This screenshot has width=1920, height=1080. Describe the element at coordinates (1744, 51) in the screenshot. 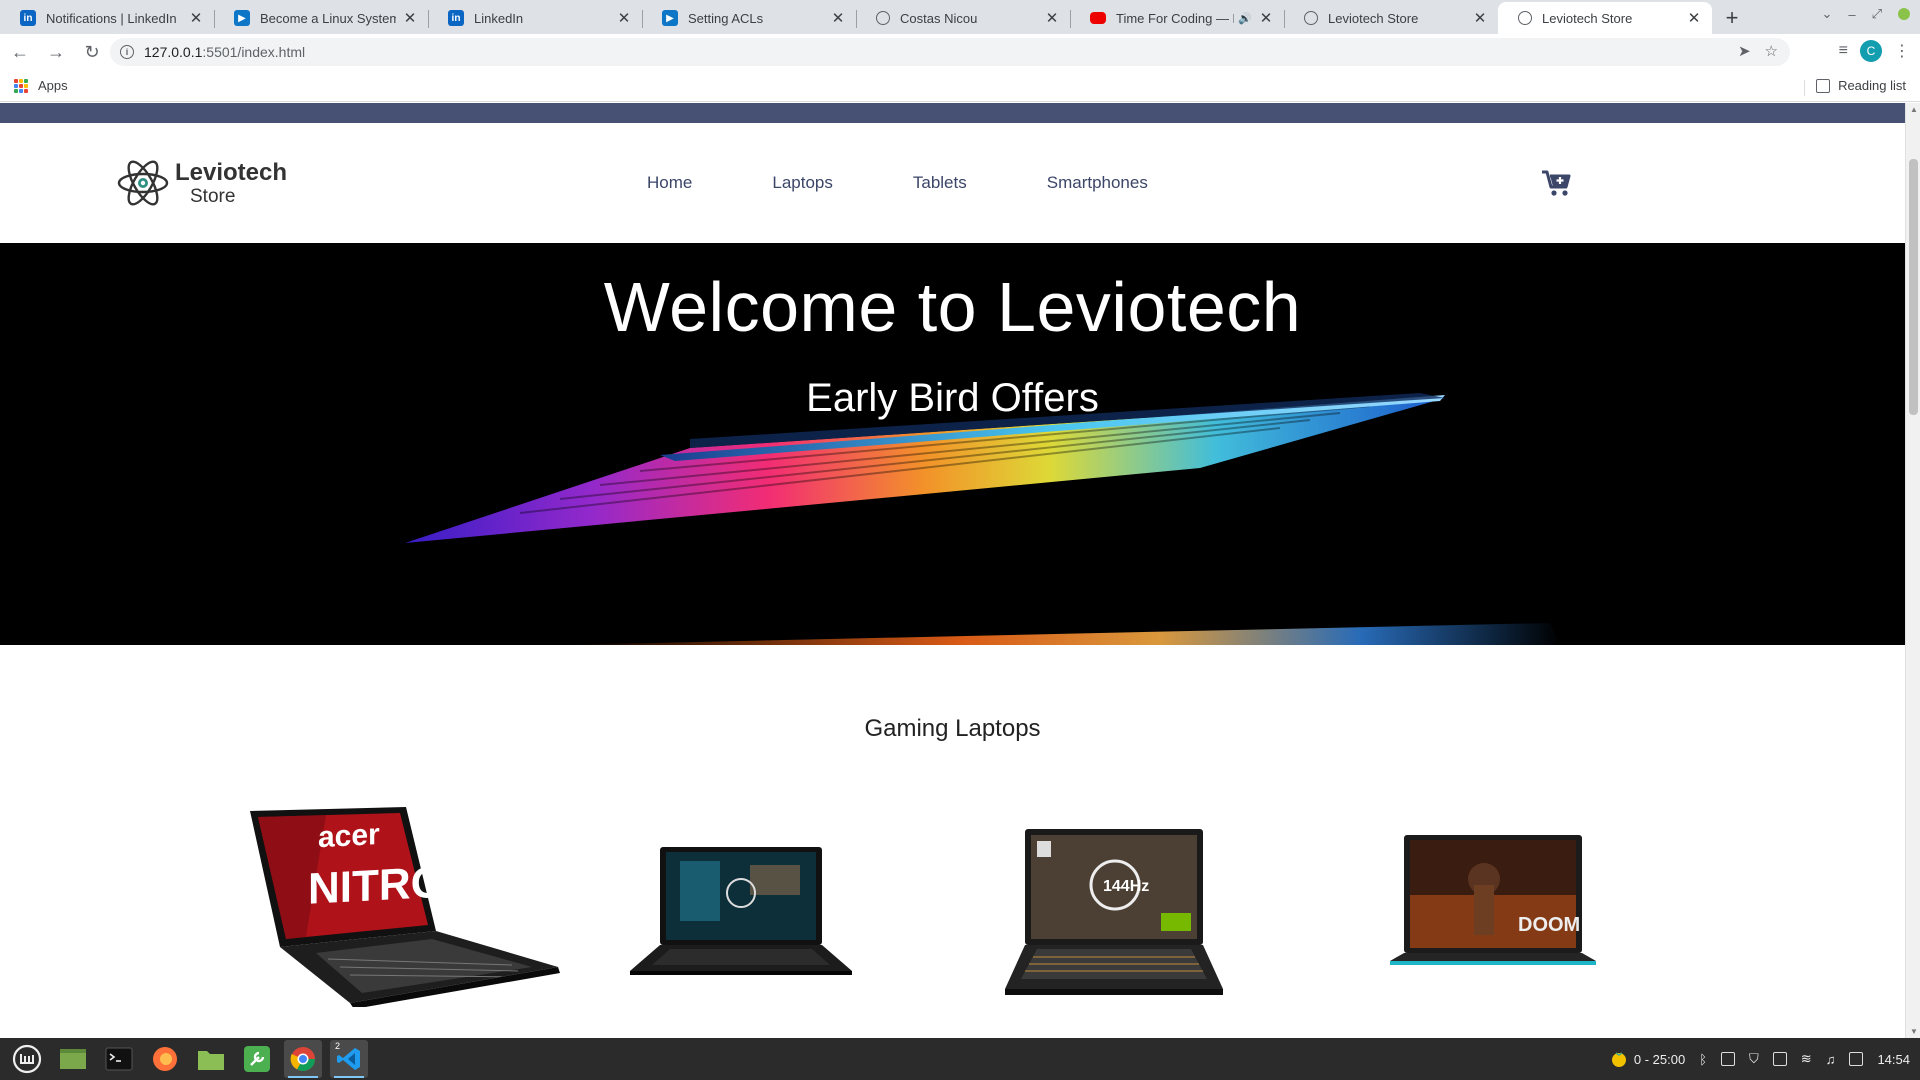

I see `send-to-device-icon: ➤` at that location.